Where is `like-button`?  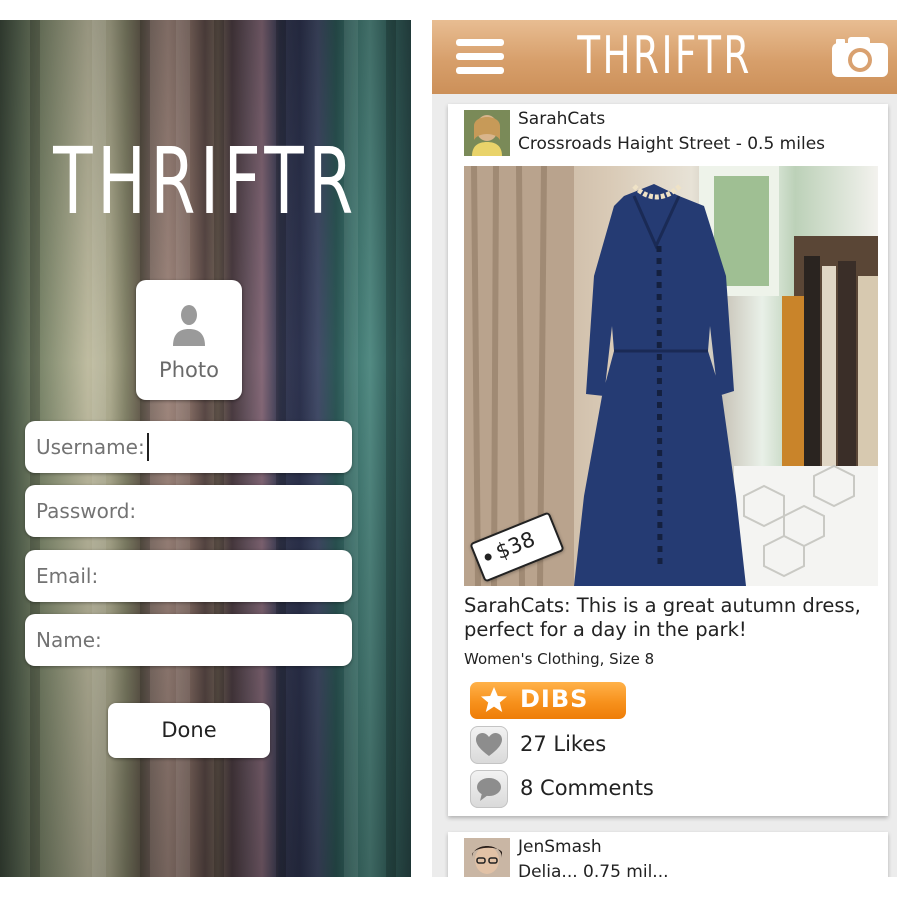
like-button is located at coordinates (489, 745).